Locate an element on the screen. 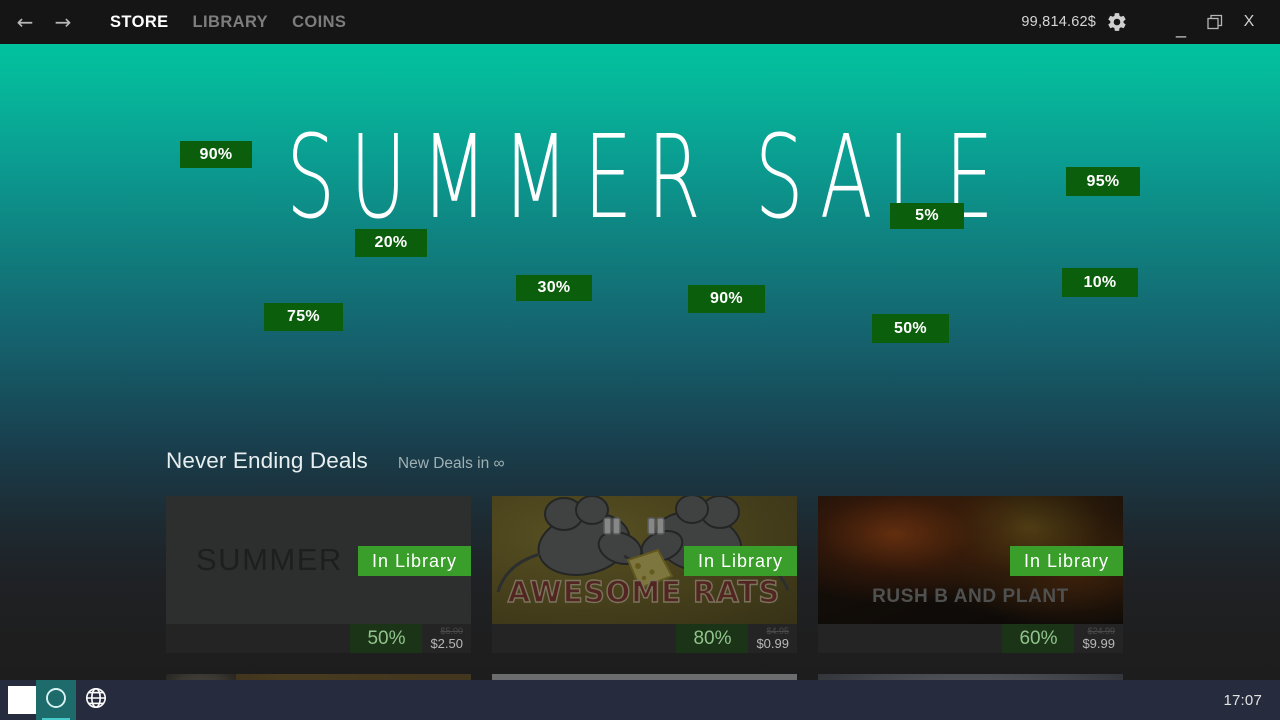  price-block: $5.00 $2.50 is located at coordinates (446, 638).